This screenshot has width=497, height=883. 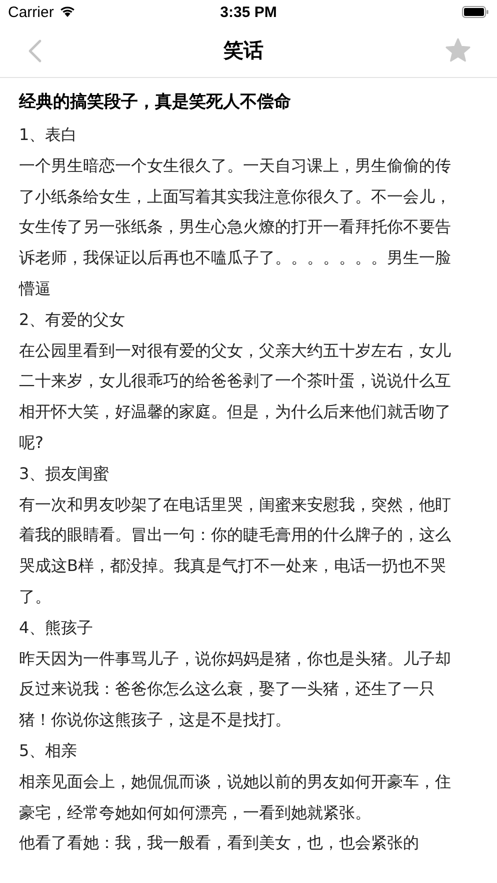 What do you see at coordinates (67, 11) in the screenshot?
I see `wifi-icon` at bounding box center [67, 11].